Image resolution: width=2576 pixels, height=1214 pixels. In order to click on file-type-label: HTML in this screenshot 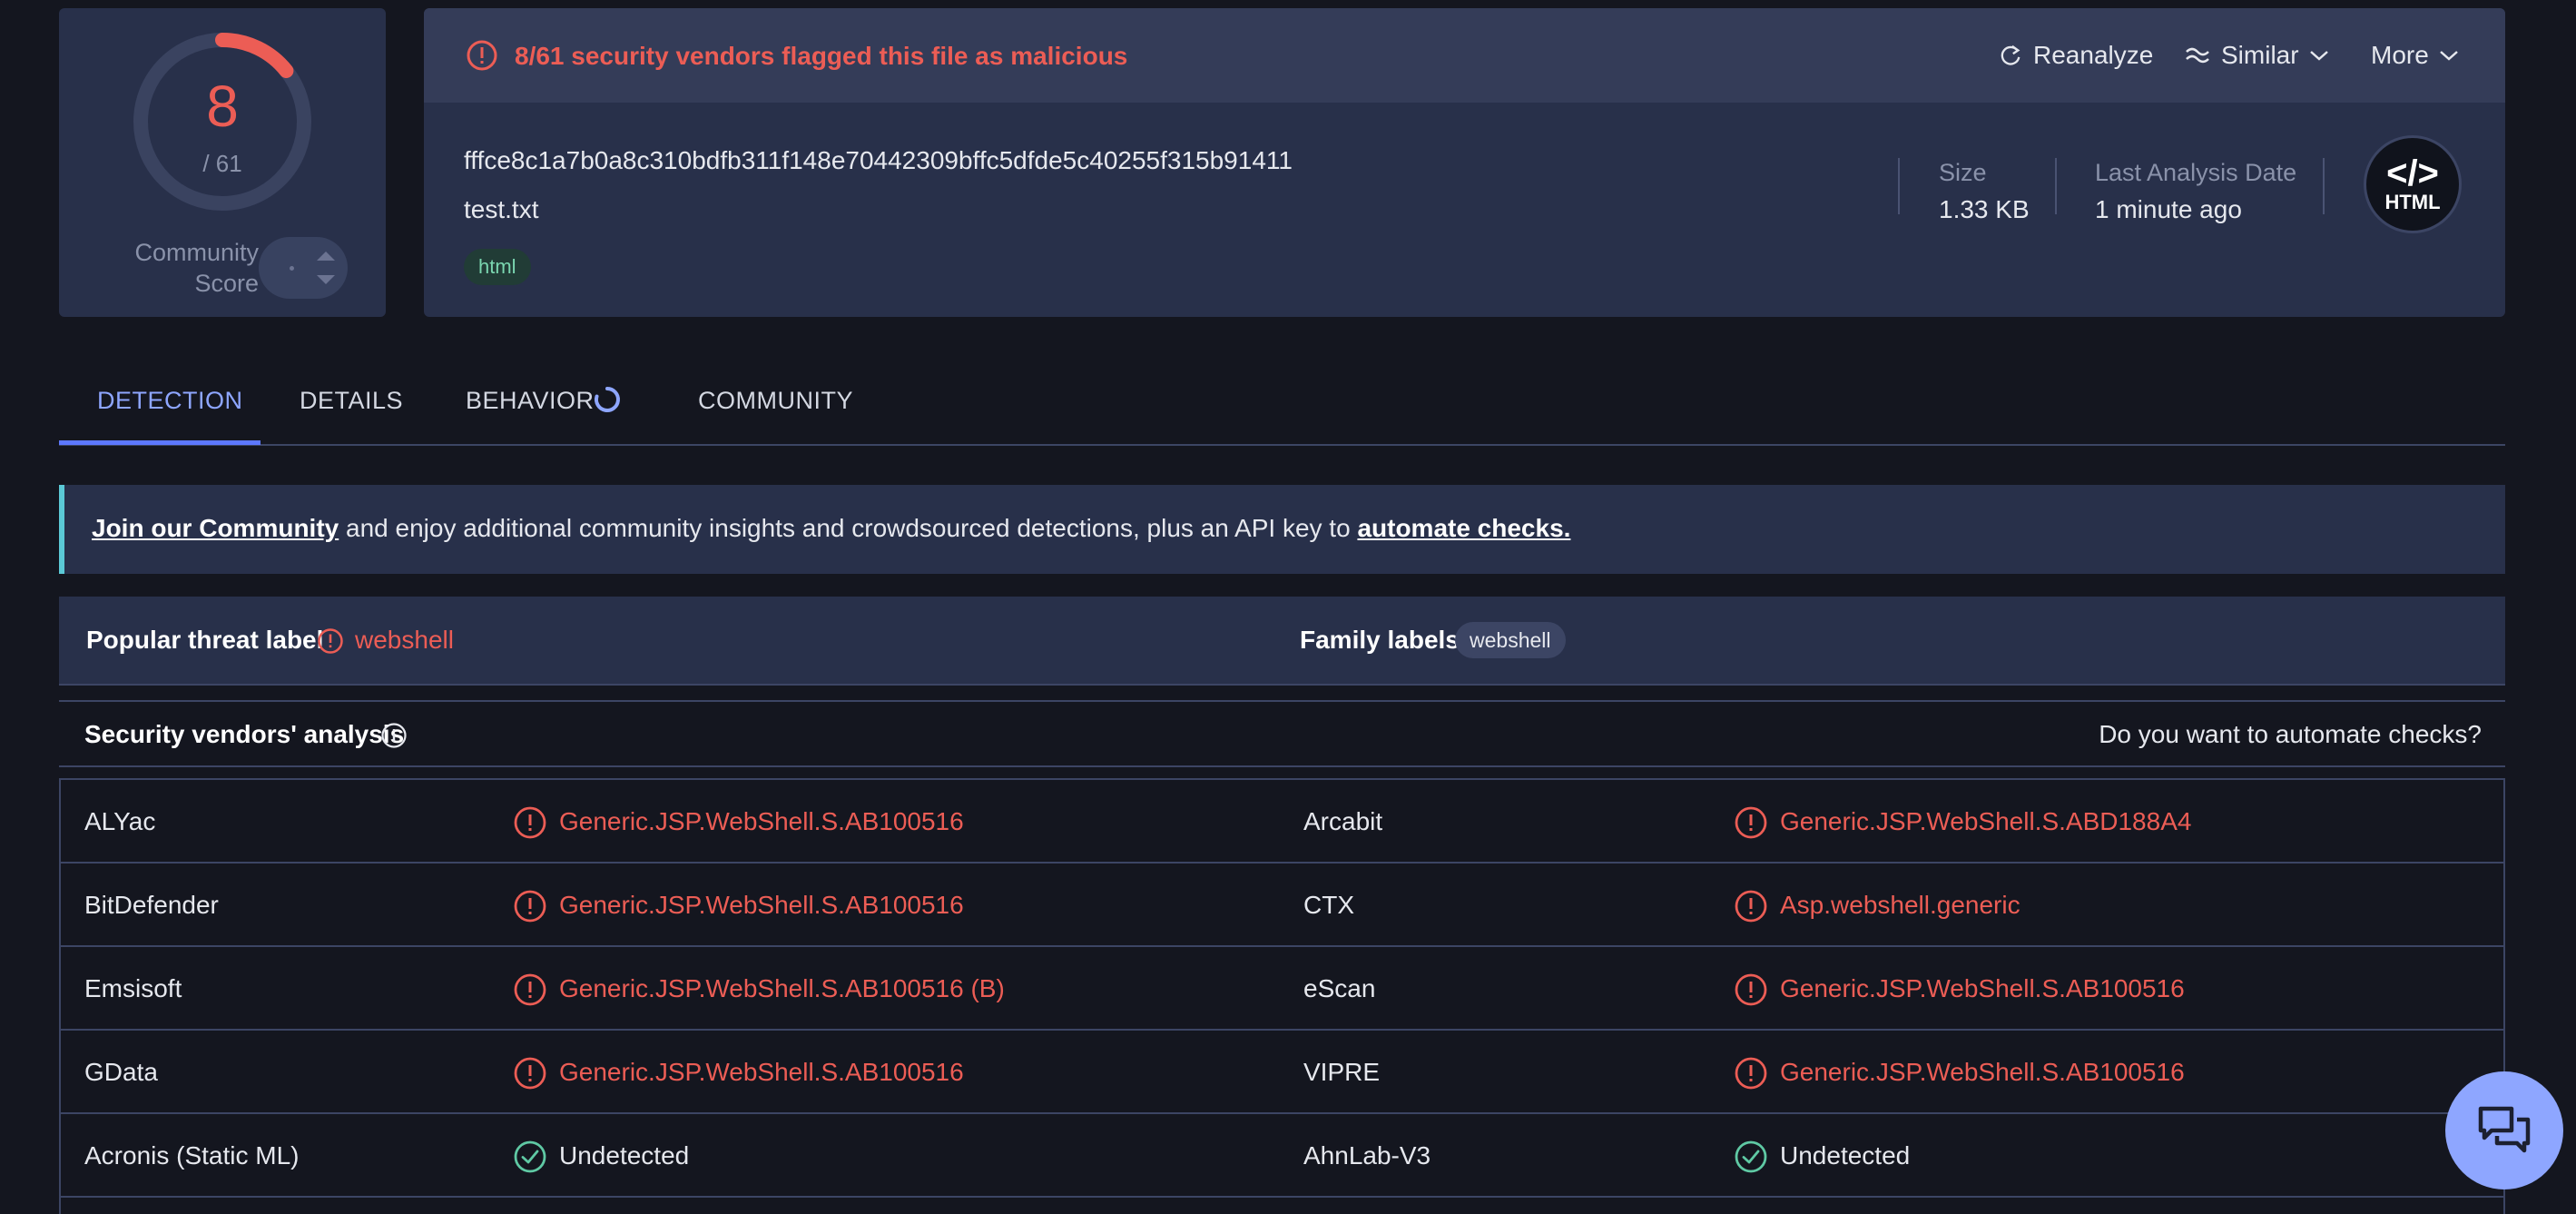, I will do `click(2412, 202)`.